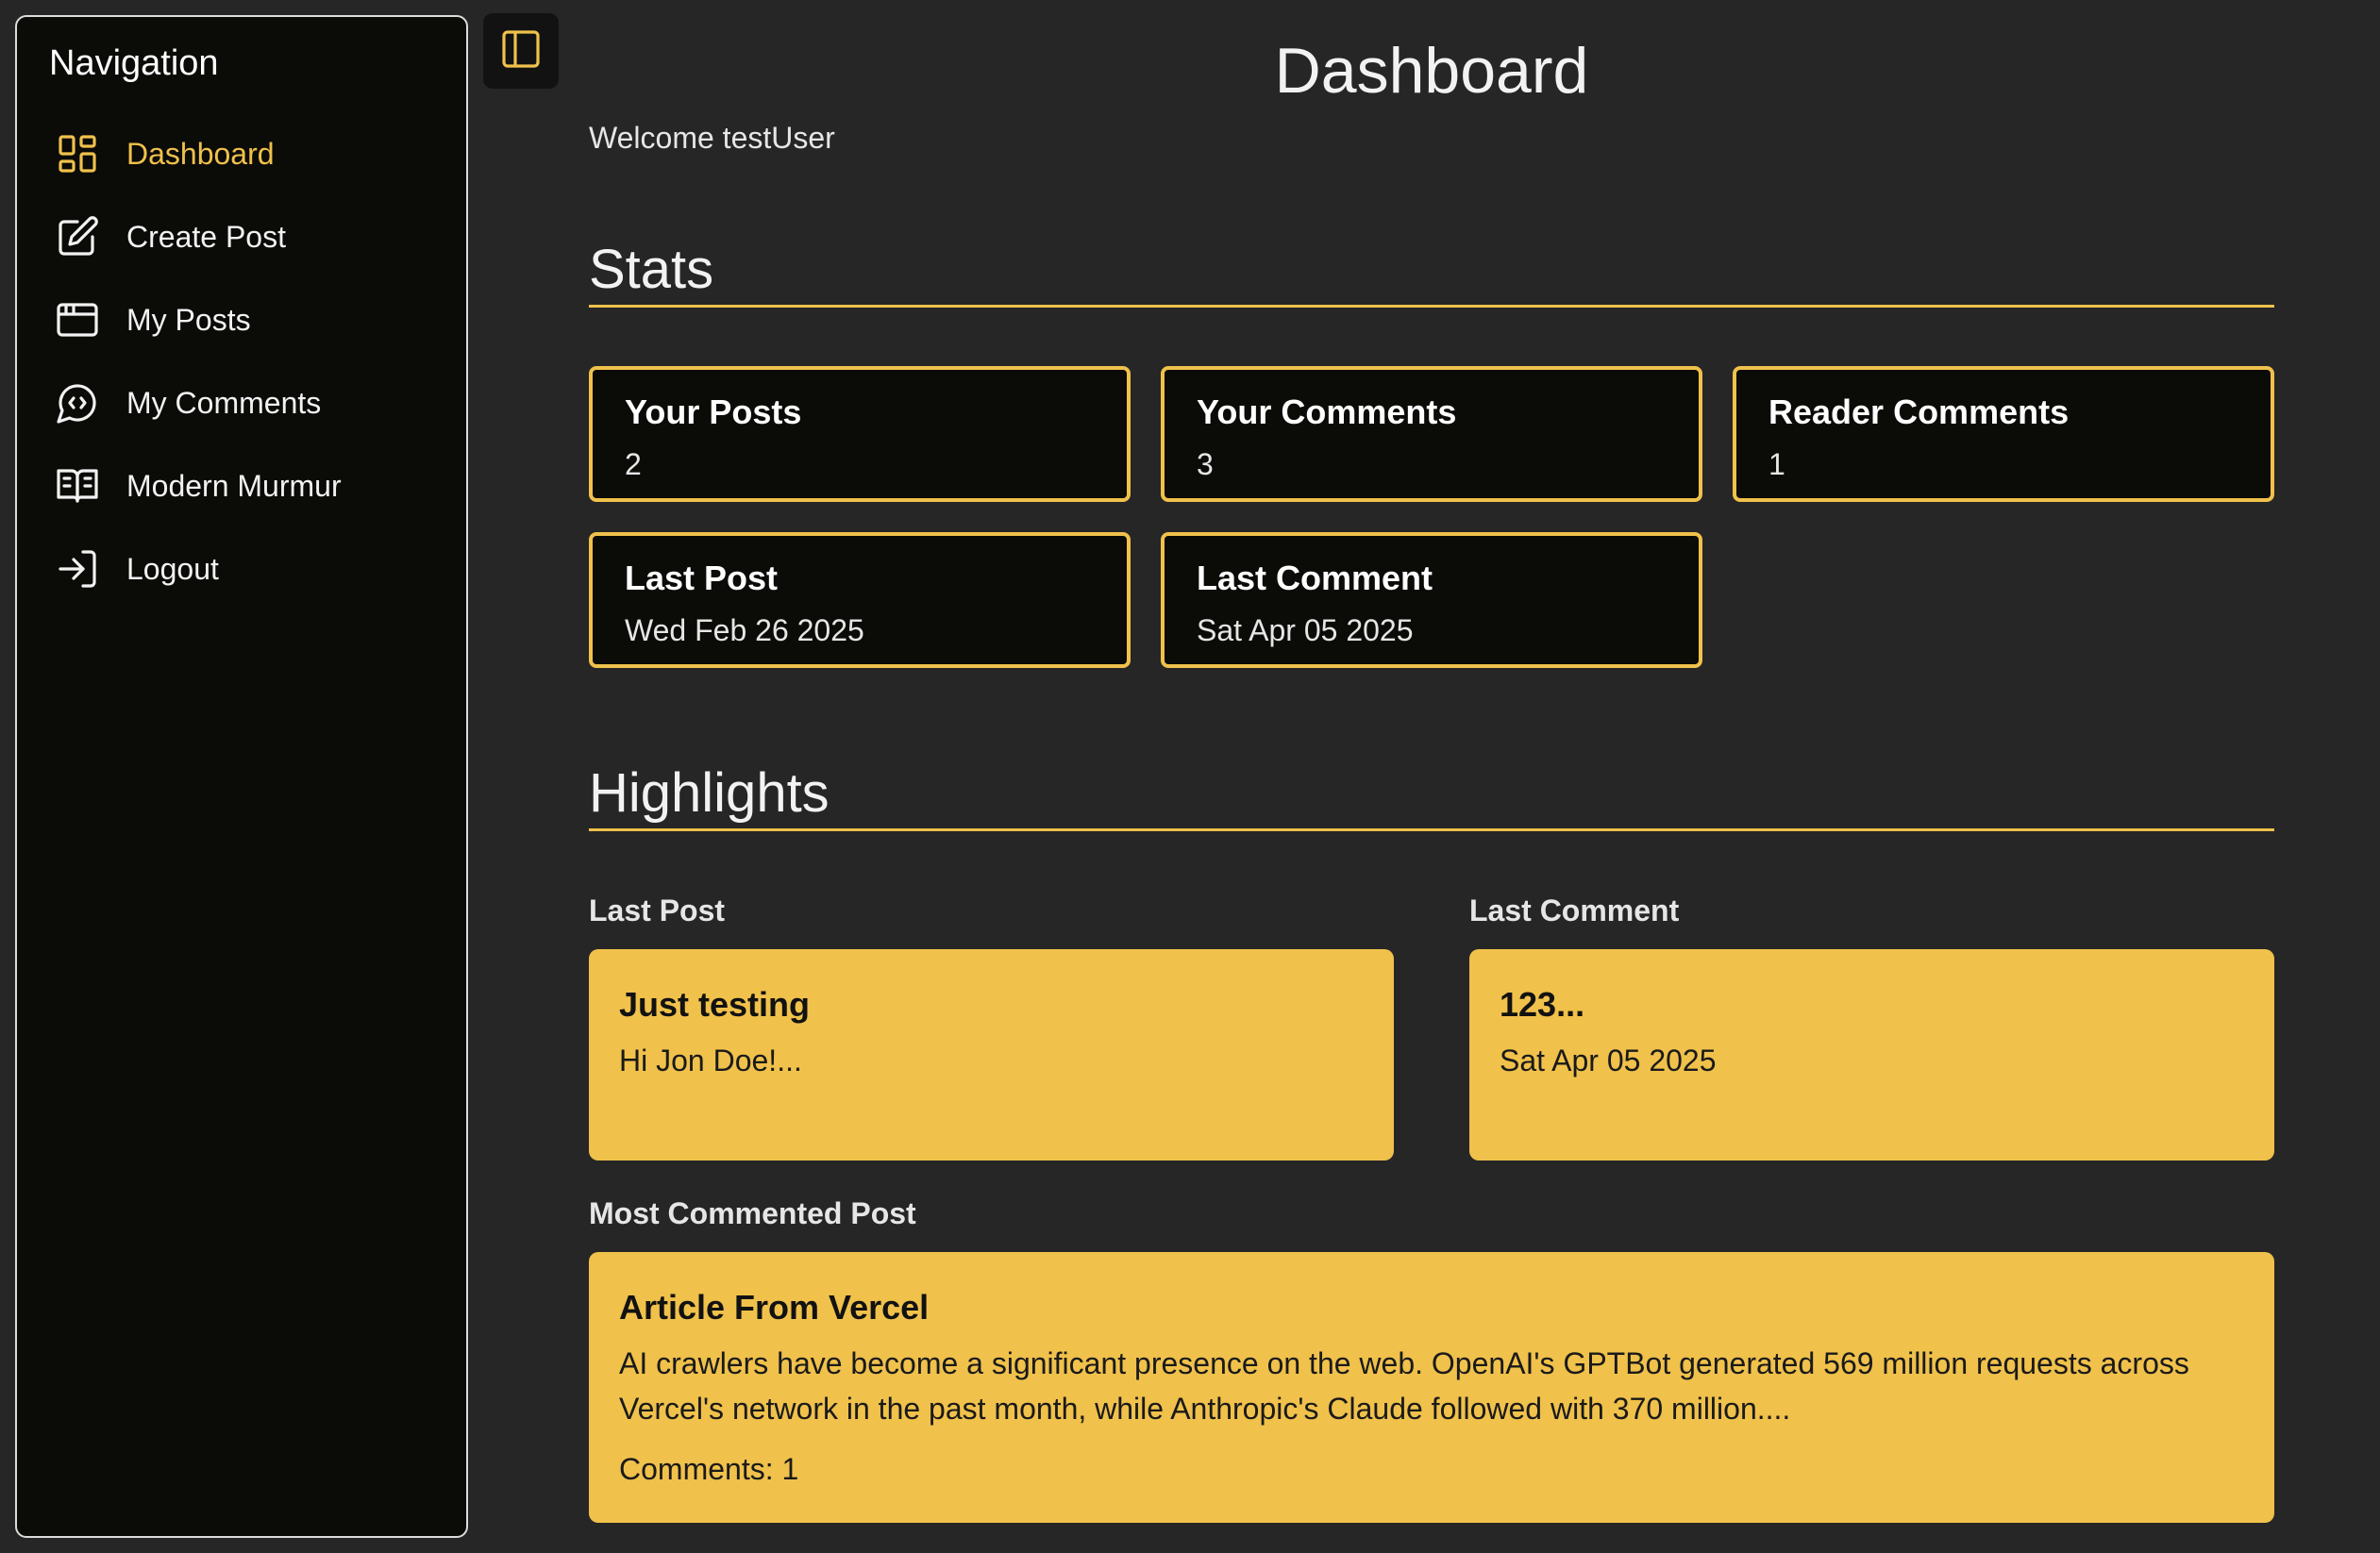 The image size is (2380, 1553). I want to click on sidebar-item-label: Dashboard, so click(200, 153).